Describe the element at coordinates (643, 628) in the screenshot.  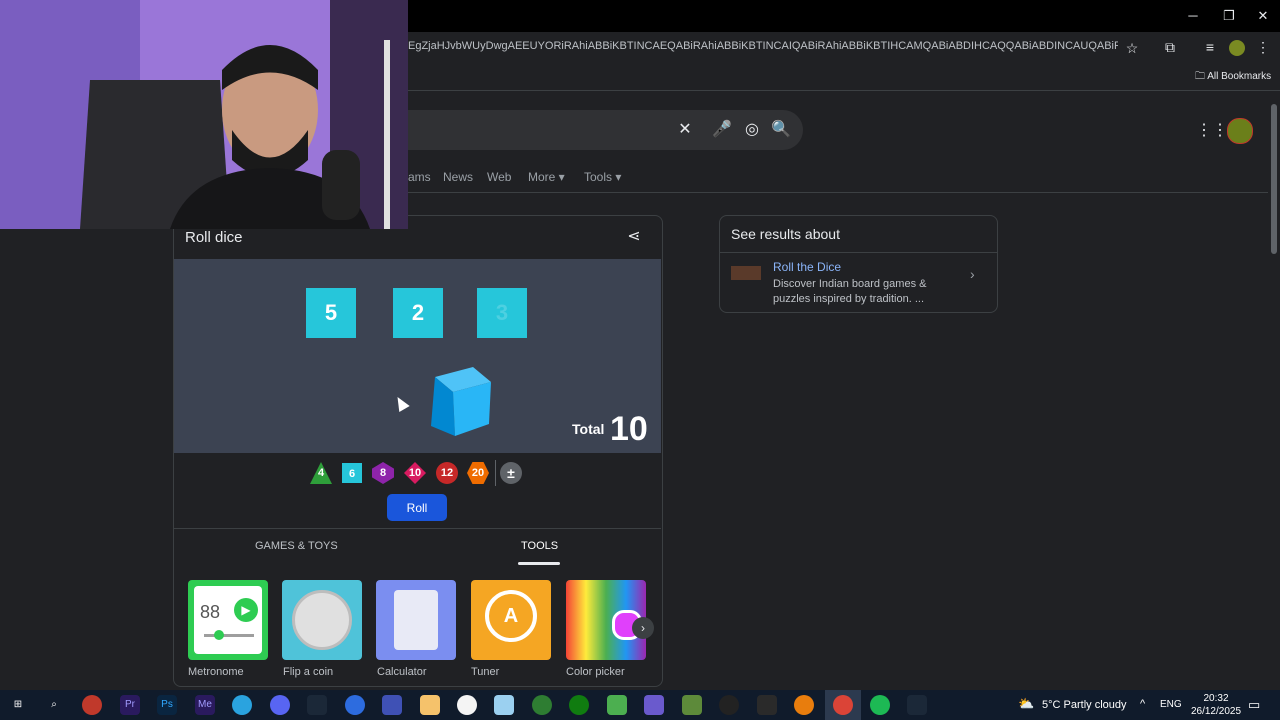
I see `carousel-next-icon: ›` at that location.